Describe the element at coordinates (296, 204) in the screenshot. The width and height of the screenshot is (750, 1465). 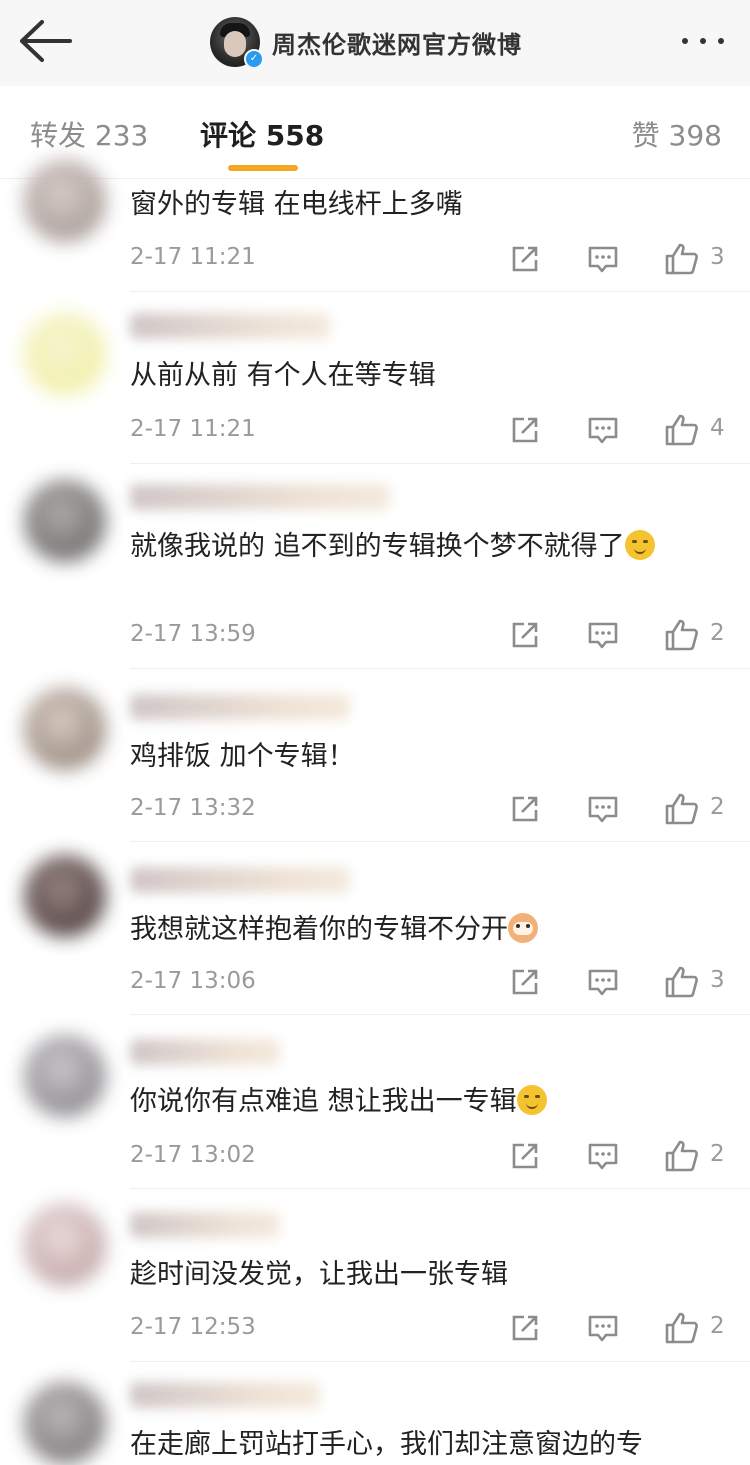
I see `comment-text-content: 窗外的专辑 在电线杆上多嘴` at that location.